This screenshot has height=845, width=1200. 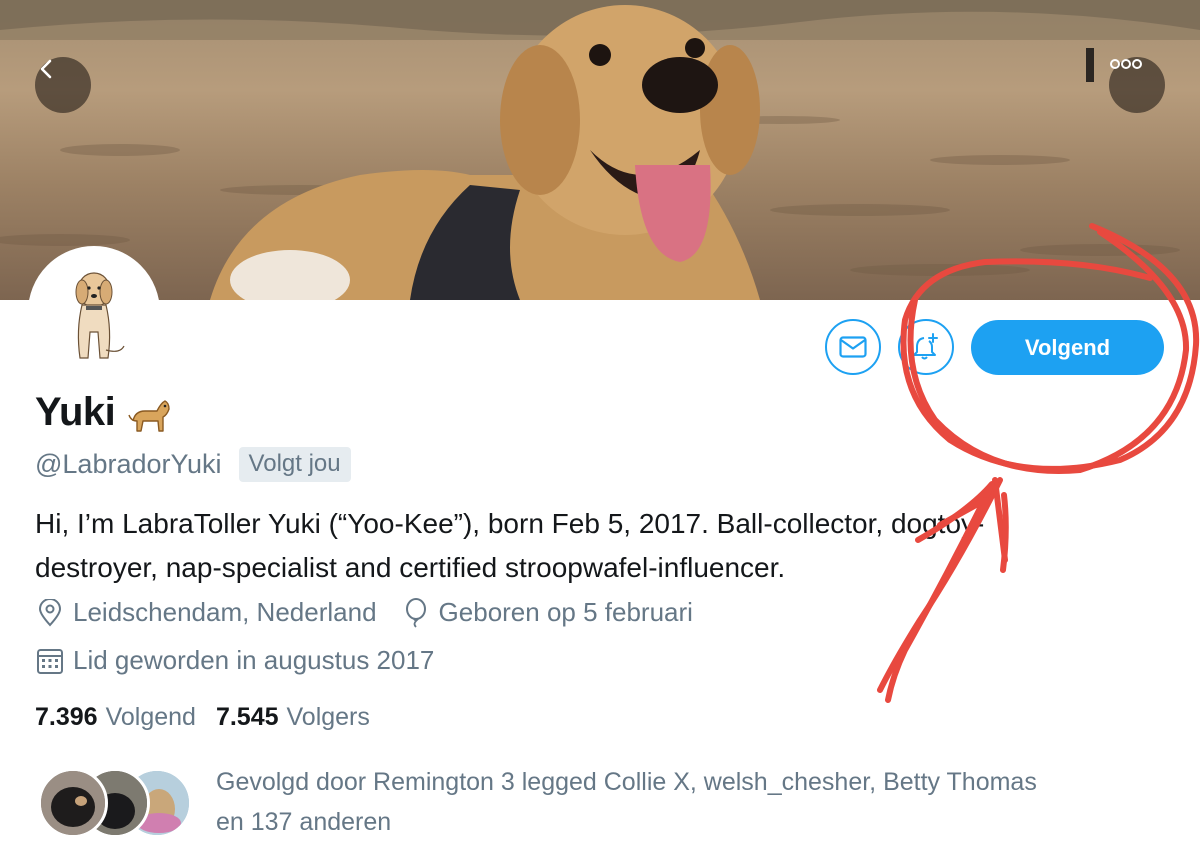 What do you see at coordinates (63, 85) in the screenshot?
I see `back-button` at bounding box center [63, 85].